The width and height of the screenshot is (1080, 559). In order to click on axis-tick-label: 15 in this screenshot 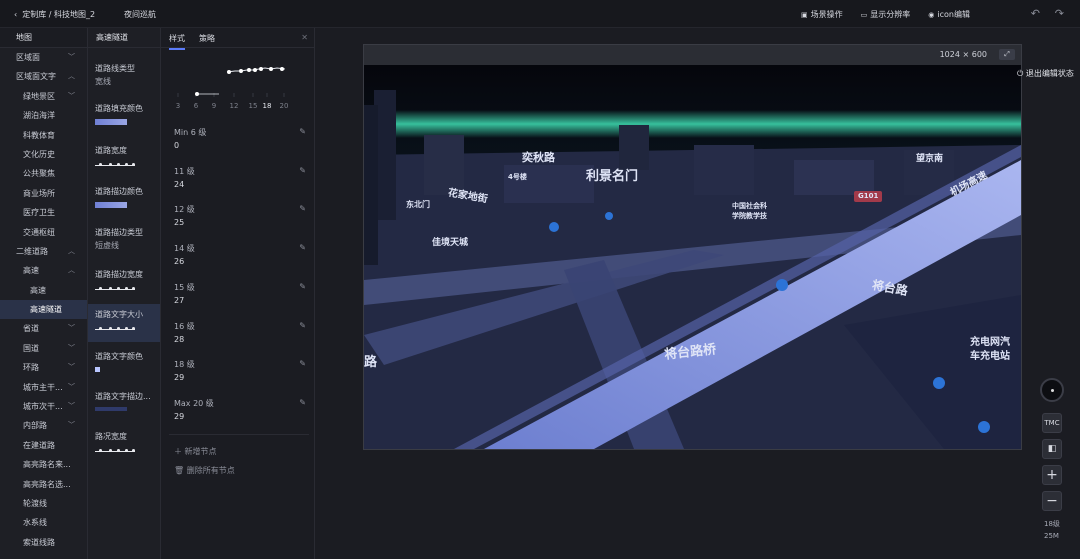, I will do `click(253, 106)`.